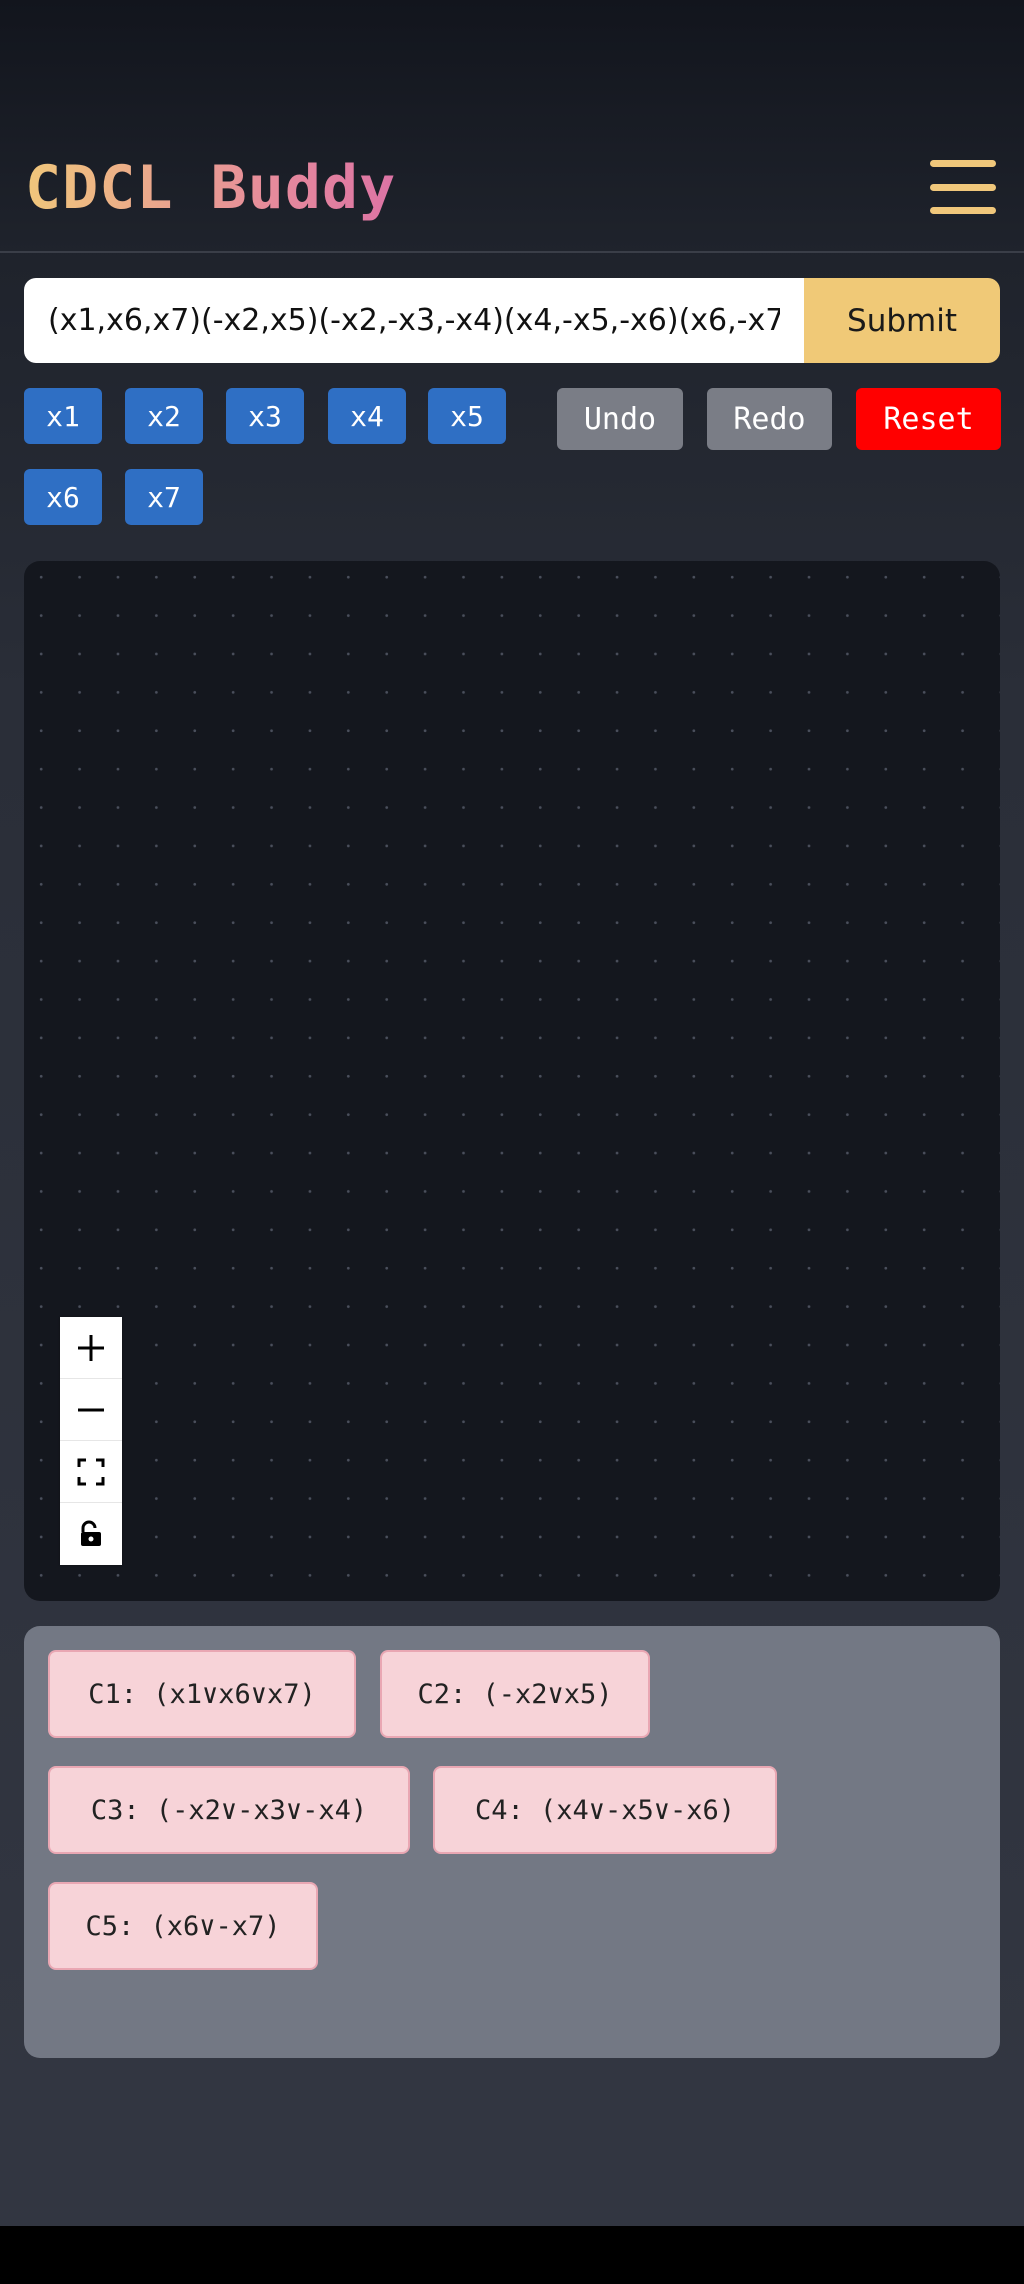 The image size is (1024, 2284). I want to click on reset-button: Reset, so click(928, 419).